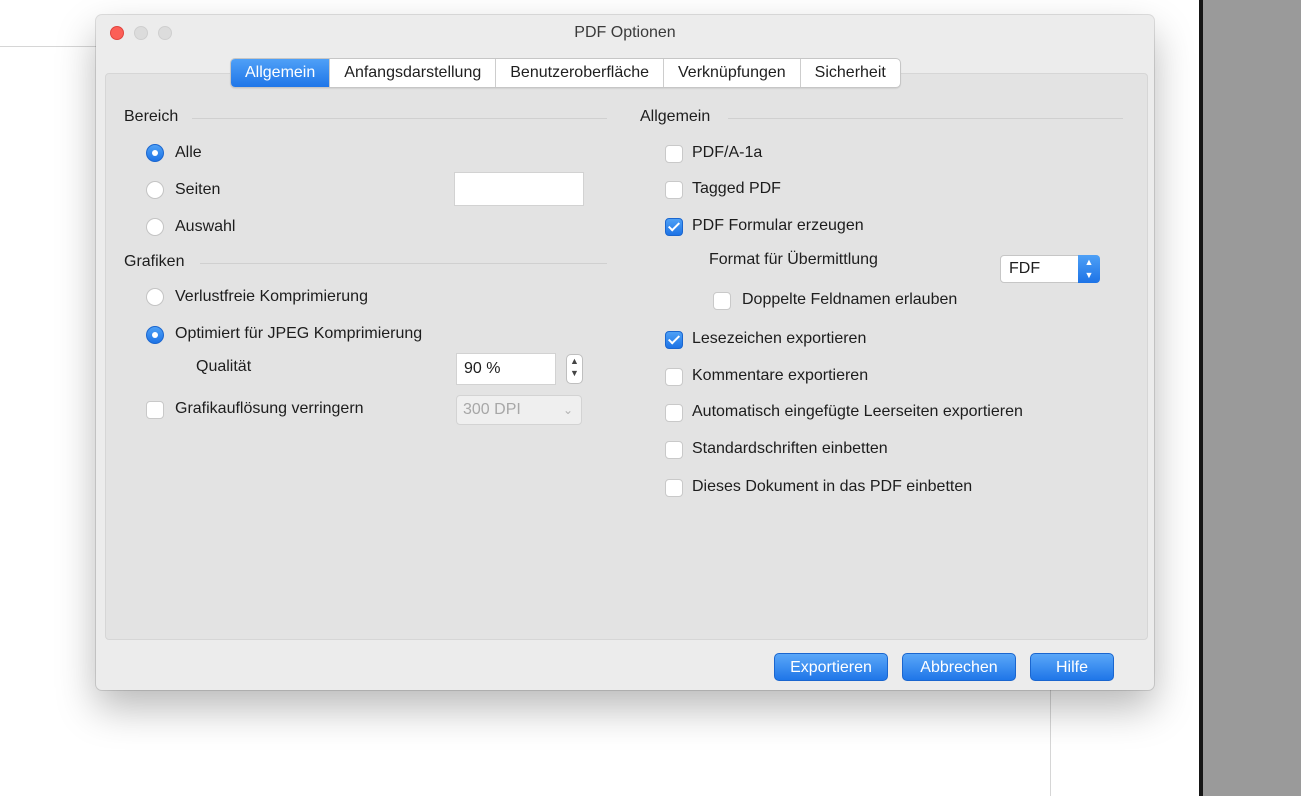  I want to click on section-allgemein-heading: Allgemein, so click(675, 116).